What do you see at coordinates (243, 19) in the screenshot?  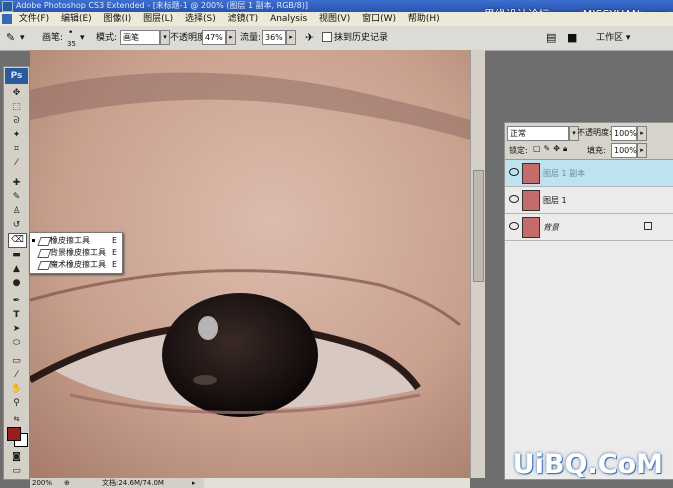 I see `menu-filter: 滤镜(T)` at bounding box center [243, 19].